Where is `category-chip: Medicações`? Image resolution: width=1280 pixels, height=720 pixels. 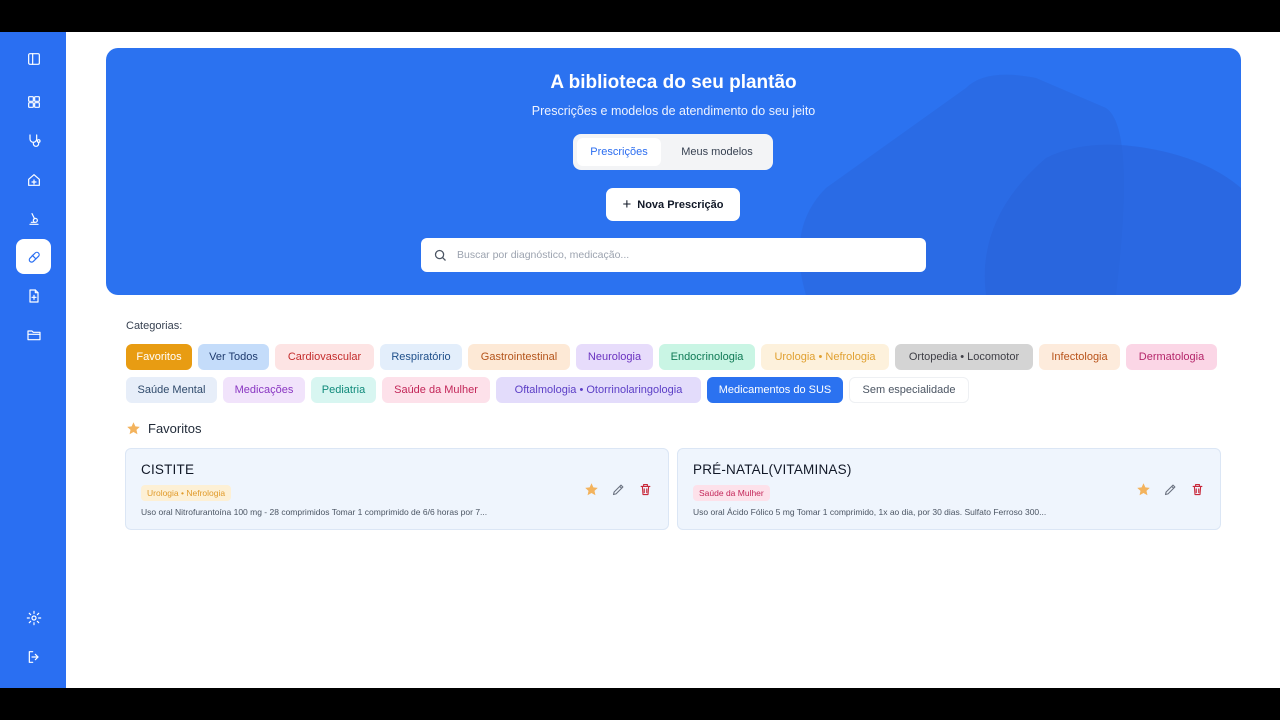
category-chip: Medicações is located at coordinates (264, 390).